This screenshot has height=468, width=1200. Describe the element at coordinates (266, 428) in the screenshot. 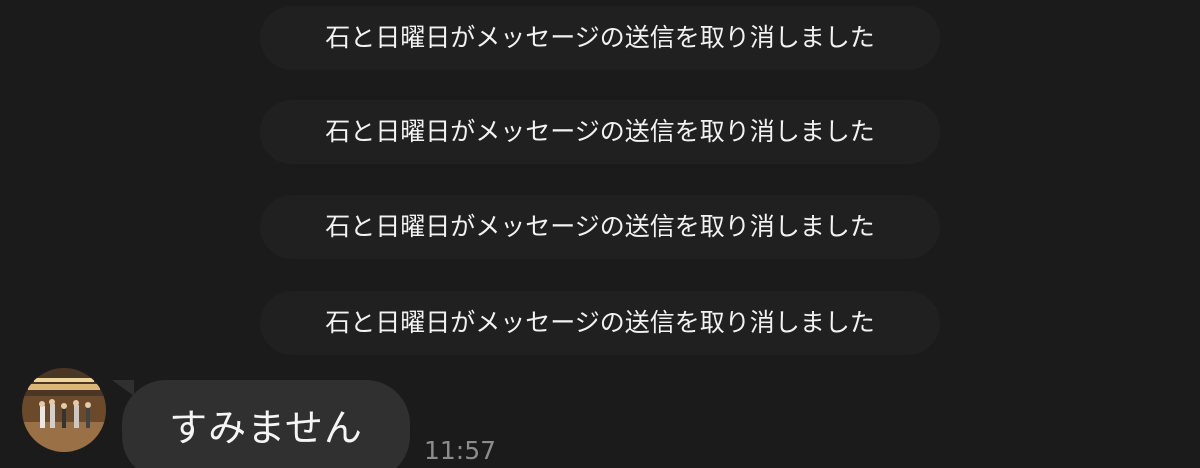

I see `message-text: すみません` at that location.